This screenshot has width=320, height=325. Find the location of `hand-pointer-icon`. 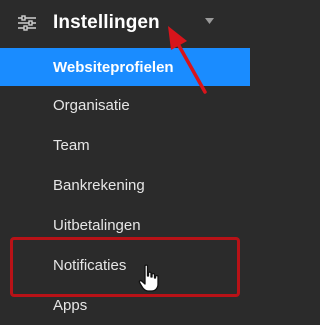

hand-pointer-icon is located at coordinates (148, 278).